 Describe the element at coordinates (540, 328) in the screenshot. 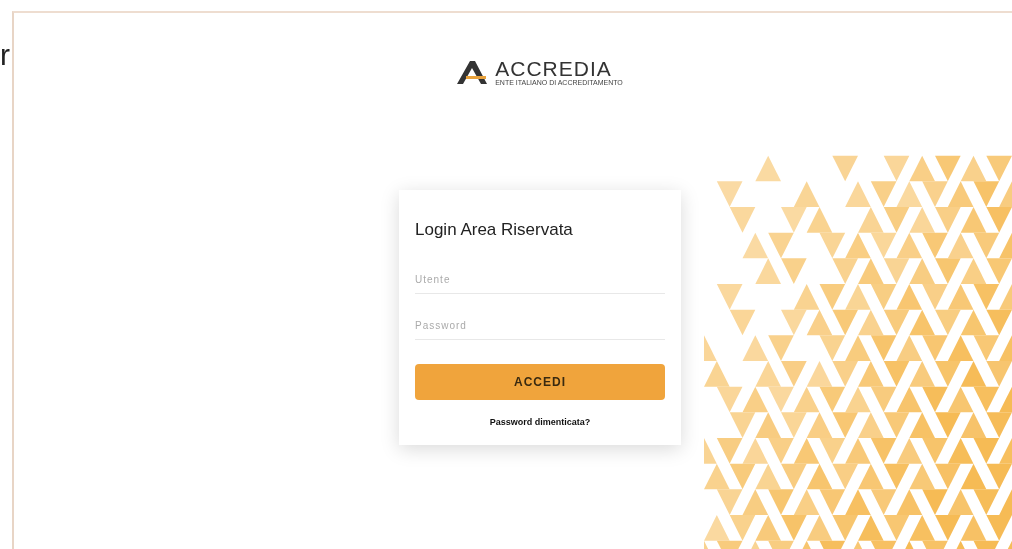

I see `input-field: Password` at that location.